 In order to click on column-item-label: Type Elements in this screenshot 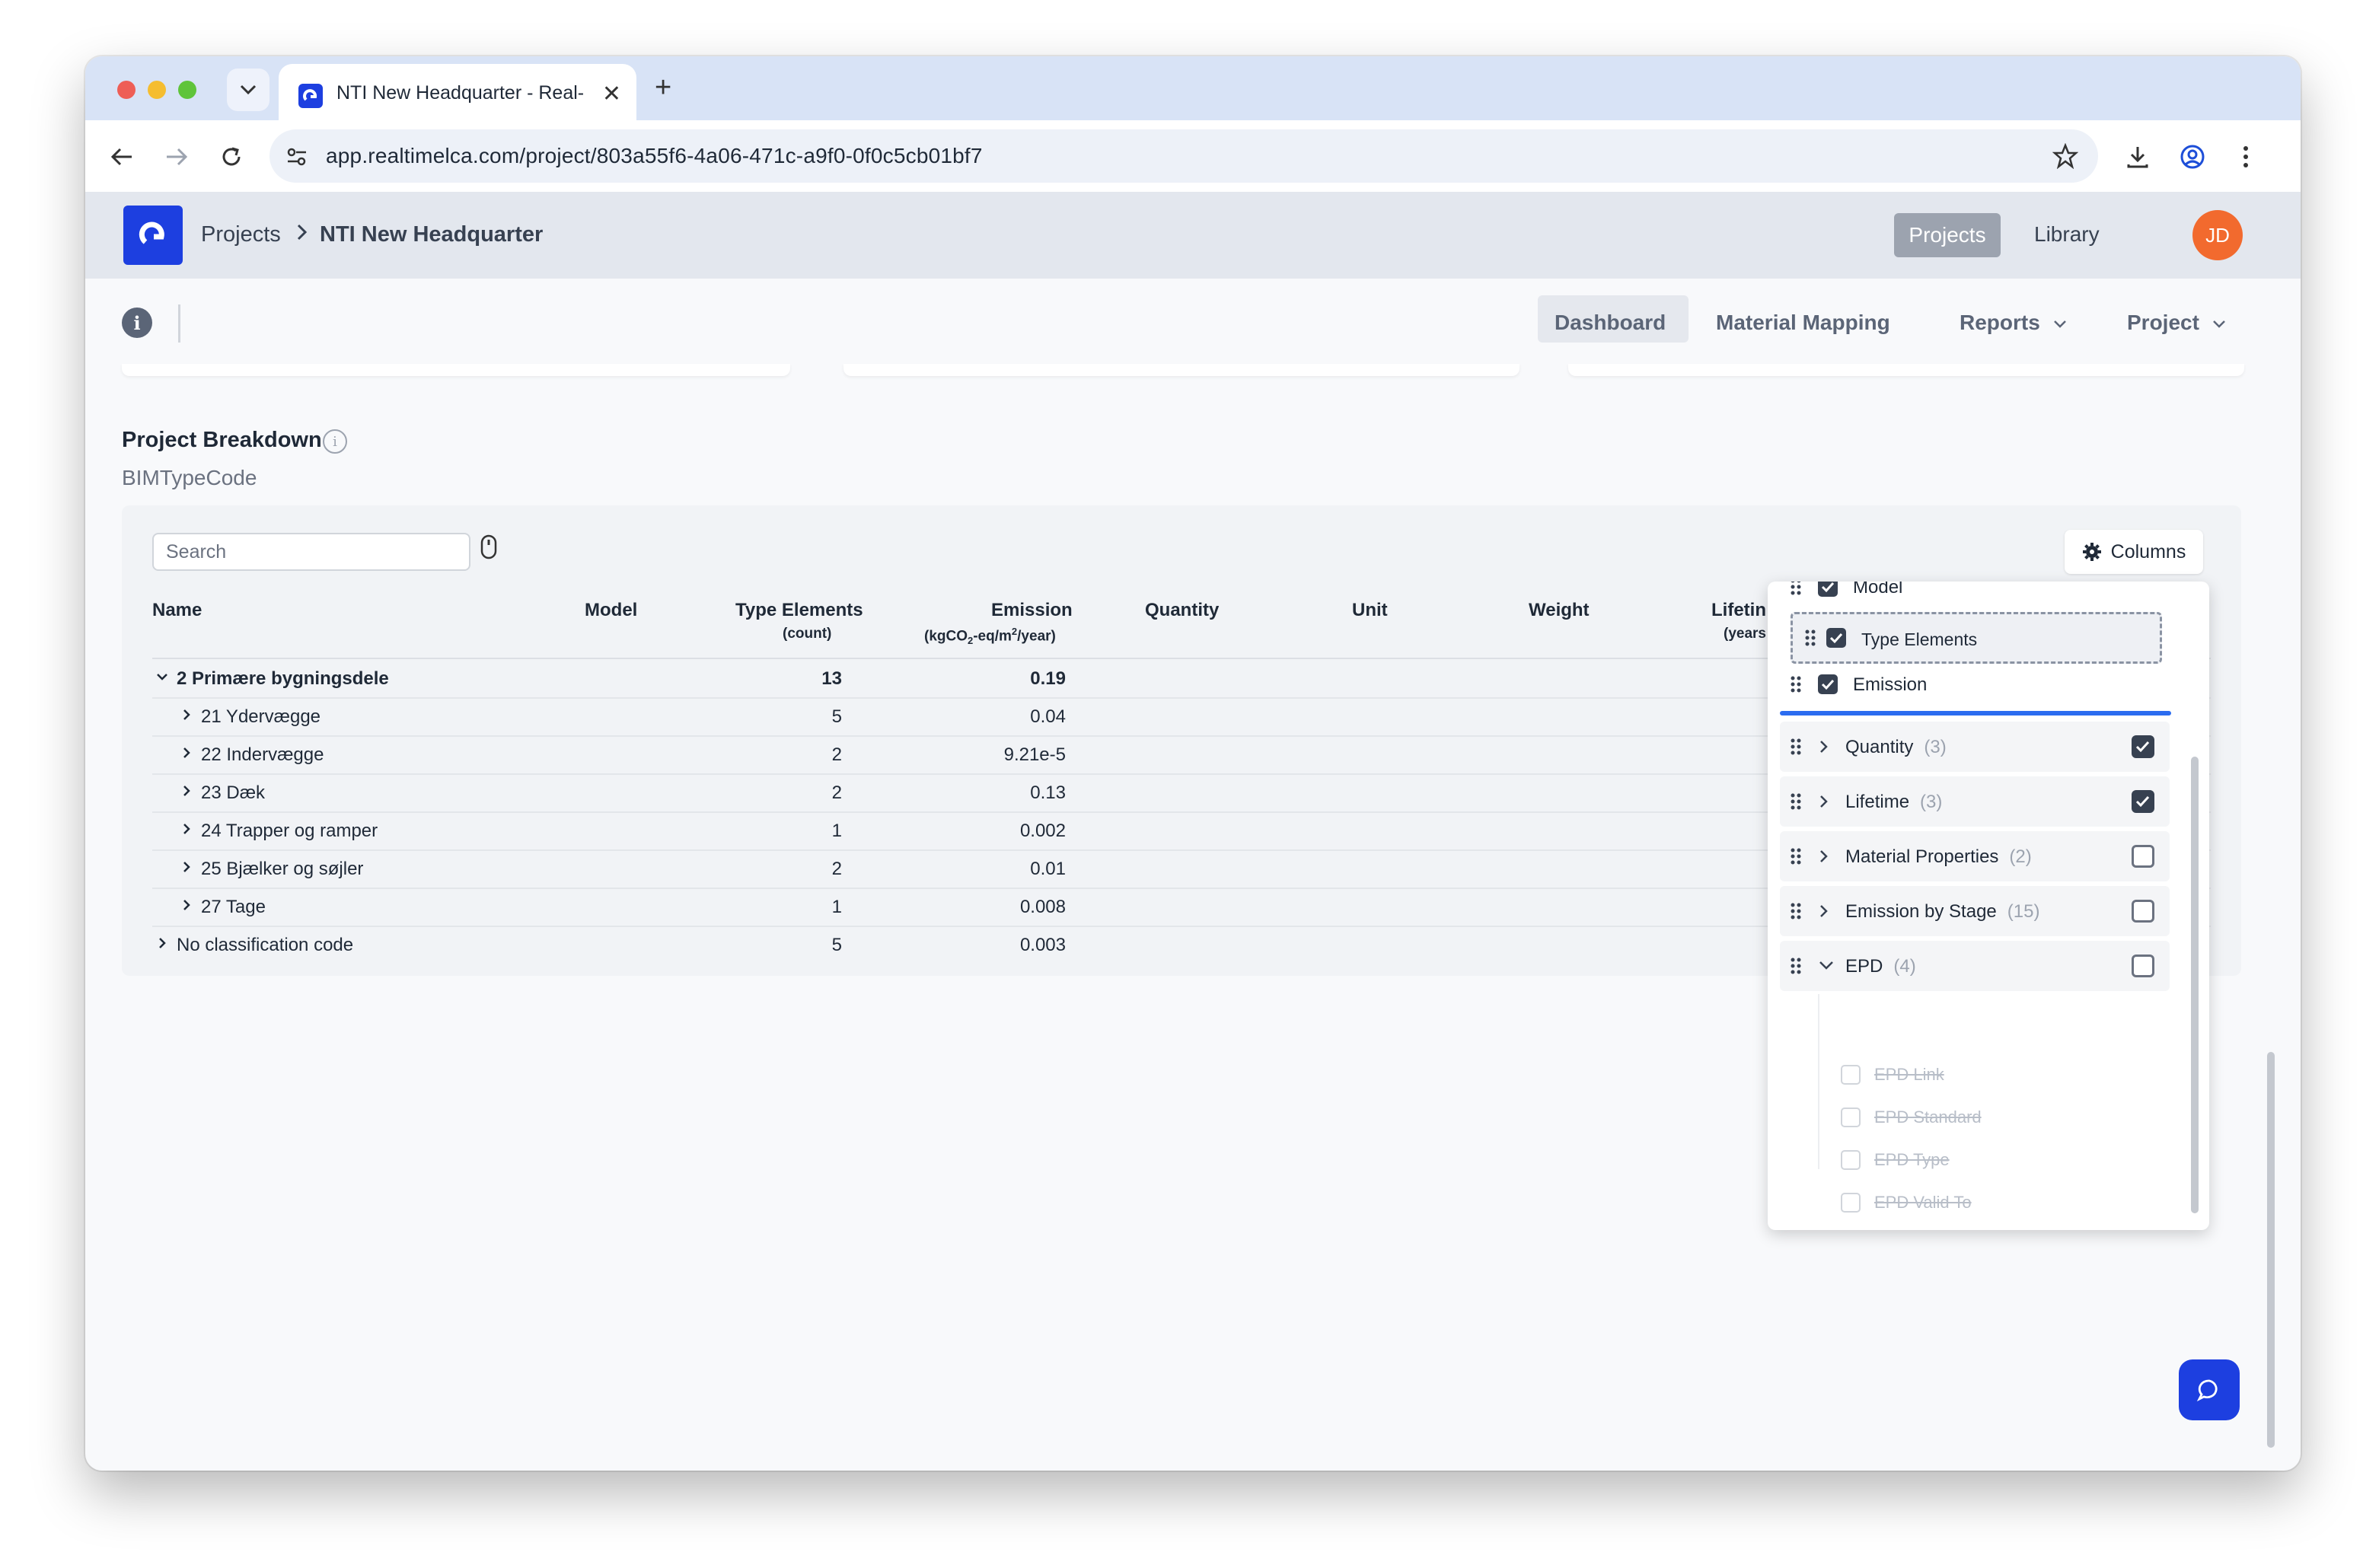, I will do `click(1919, 639)`.